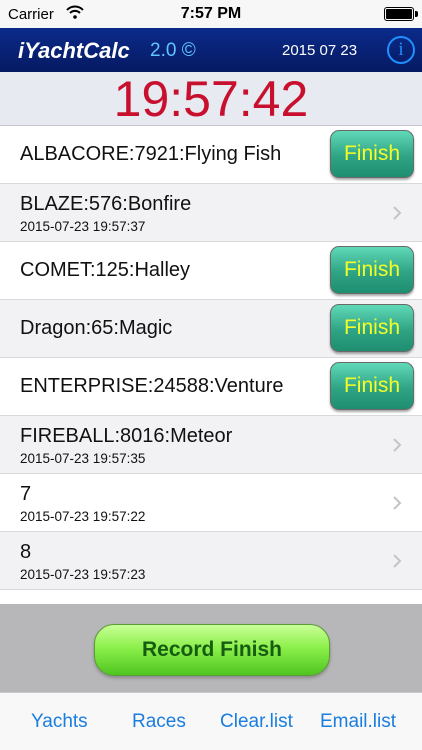 Image resolution: width=422 pixels, height=750 pixels. What do you see at coordinates (211, 271) in the screenshot?
I see `list-item: COMET:125:Halley Finish` at bounding box center [211, 271].